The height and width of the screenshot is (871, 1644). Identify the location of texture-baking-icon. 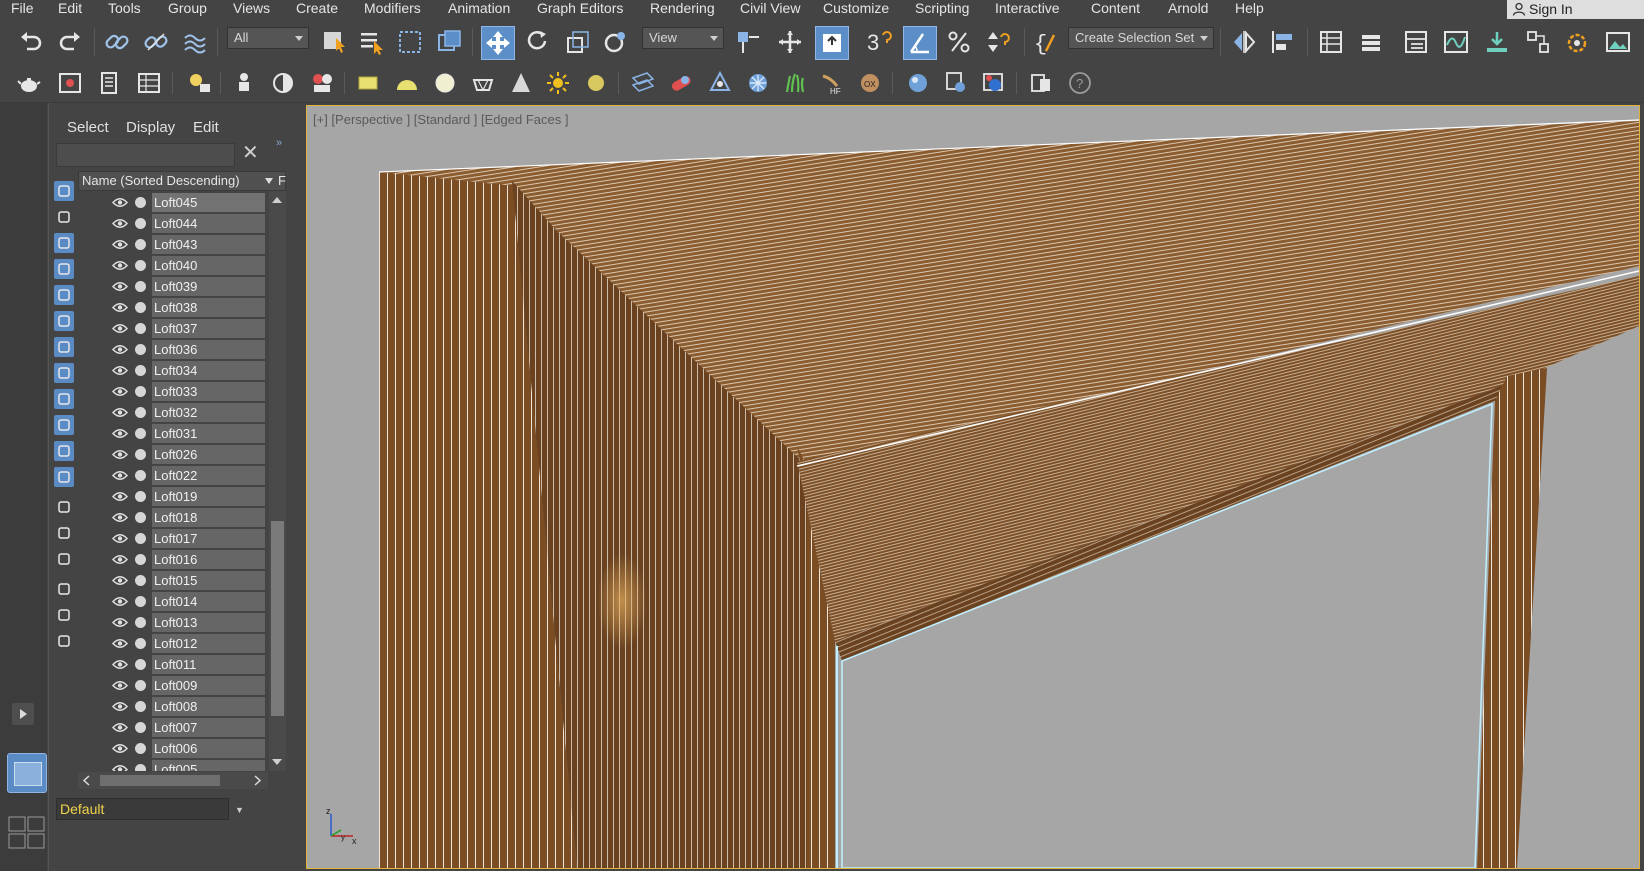
(956, 83).